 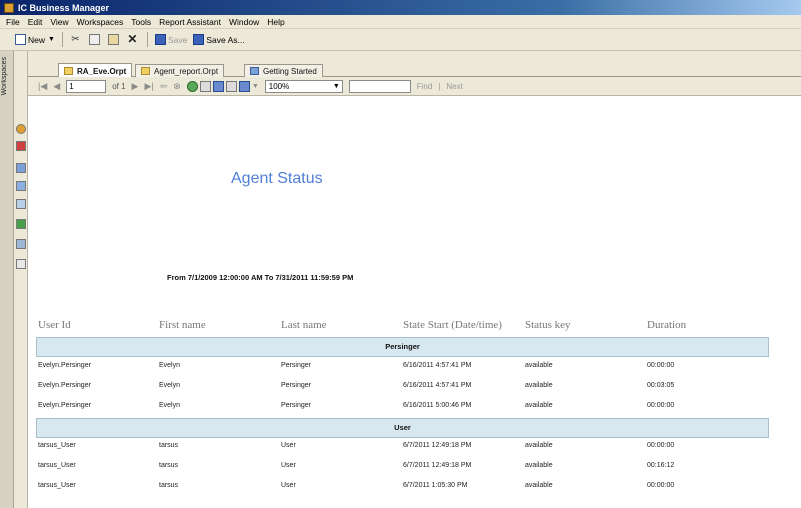 I want to click on cell-duration: 00:03:05, so click(x=661, y=385).